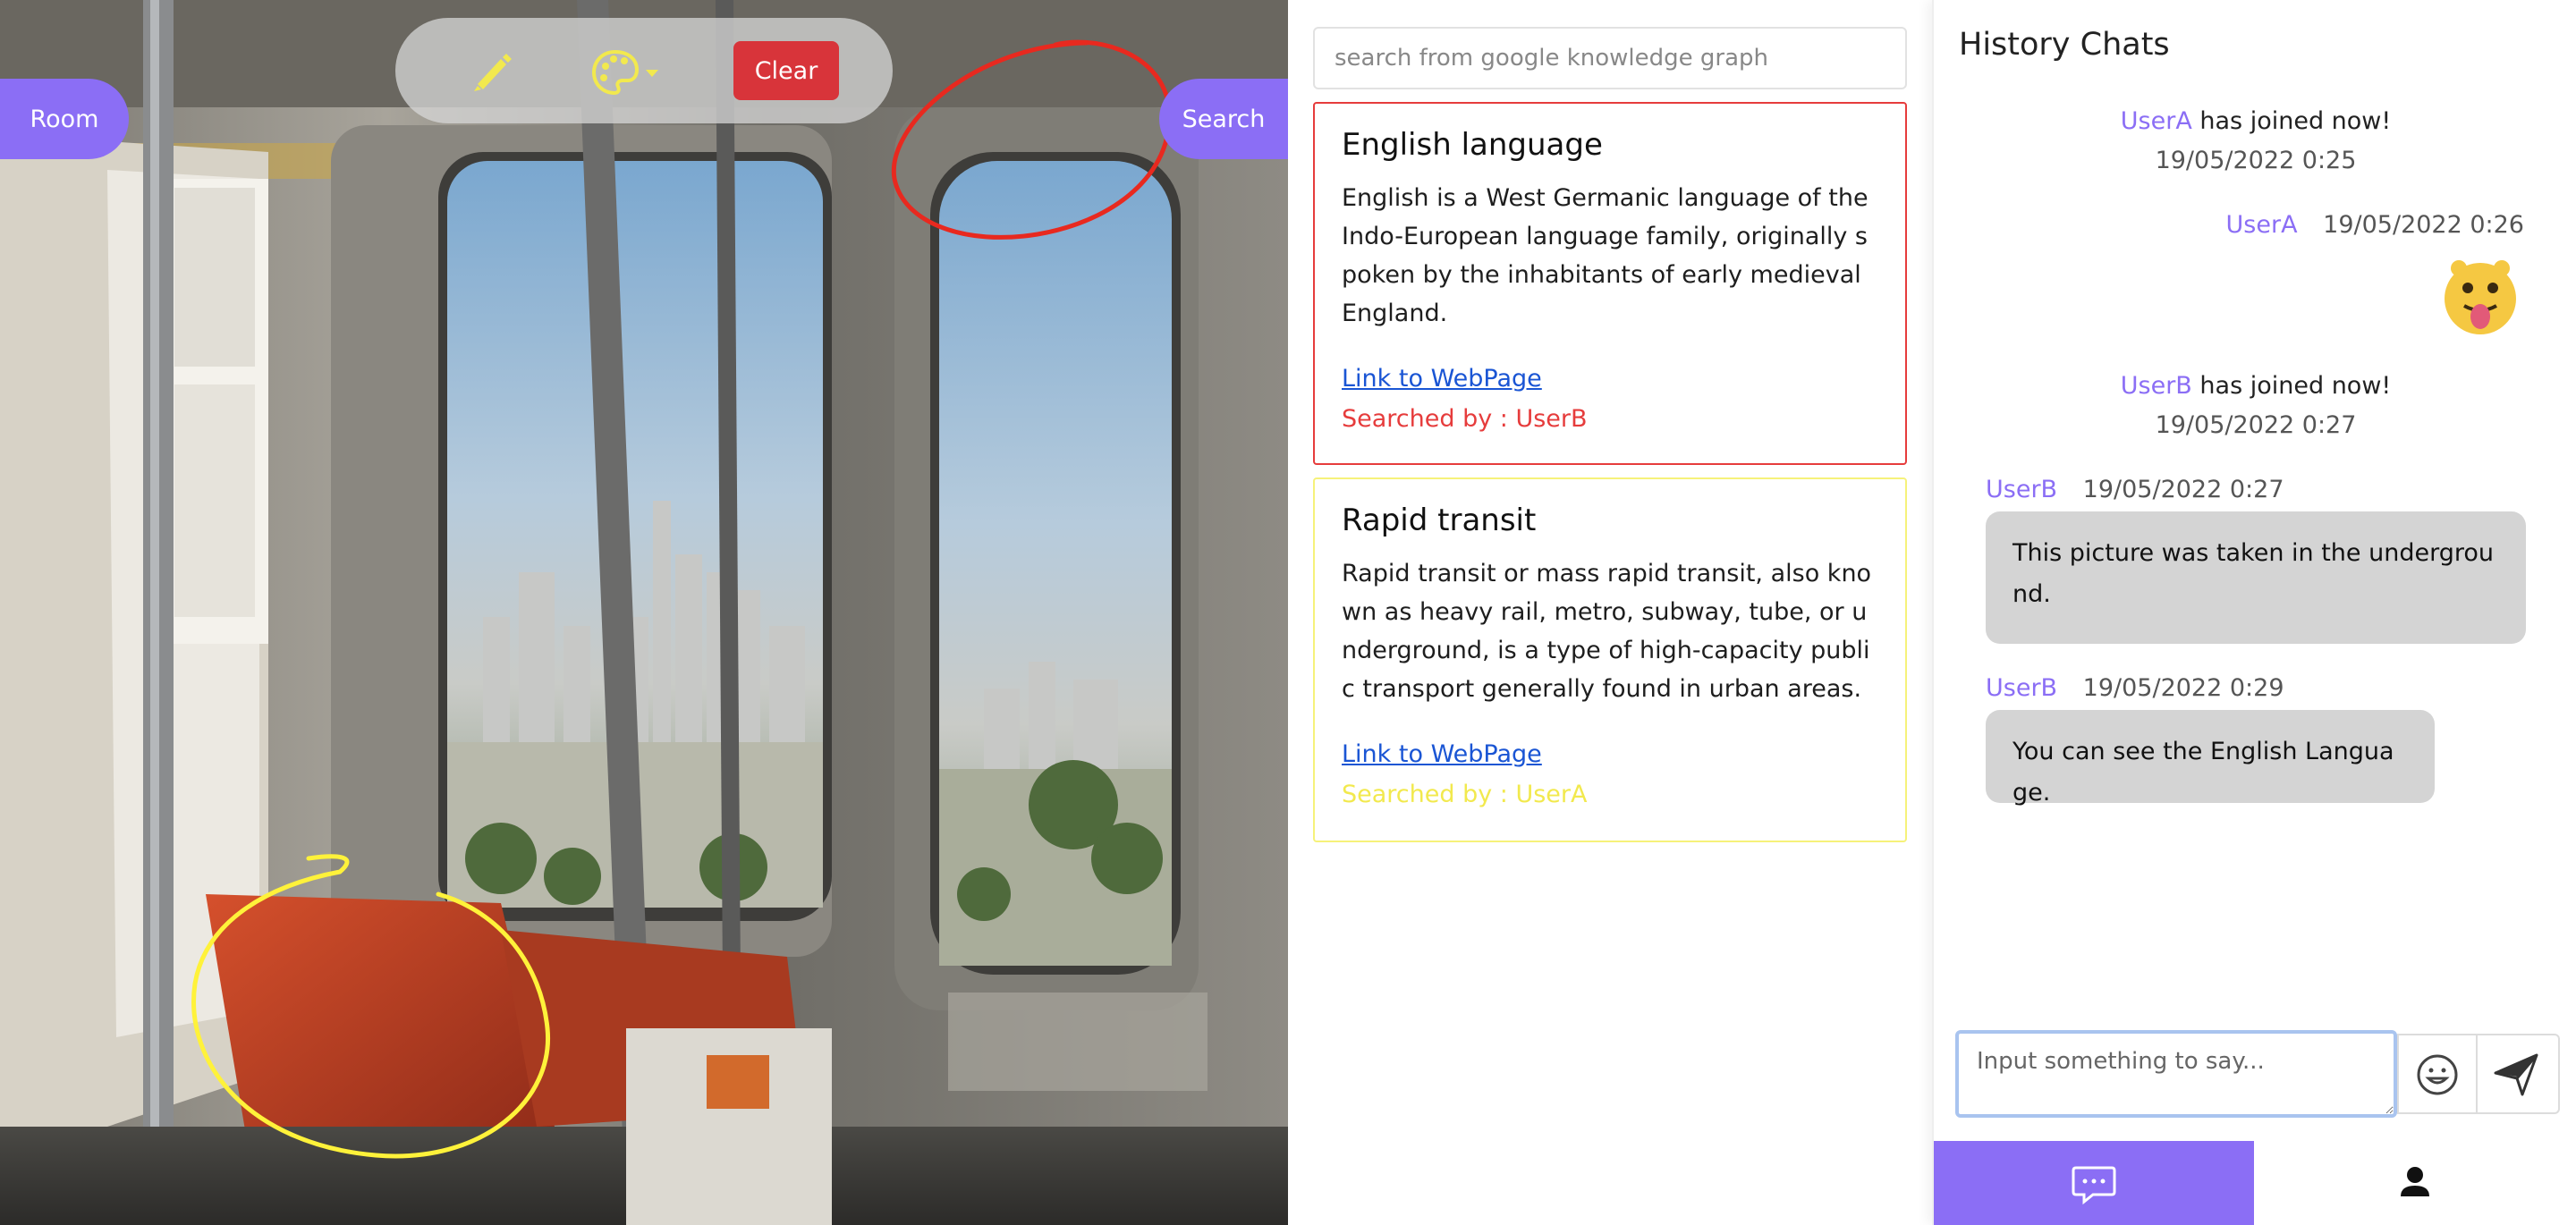 The image size is (2576, 1225). I want to click on knowledge-search-input, so click(1610, 58).